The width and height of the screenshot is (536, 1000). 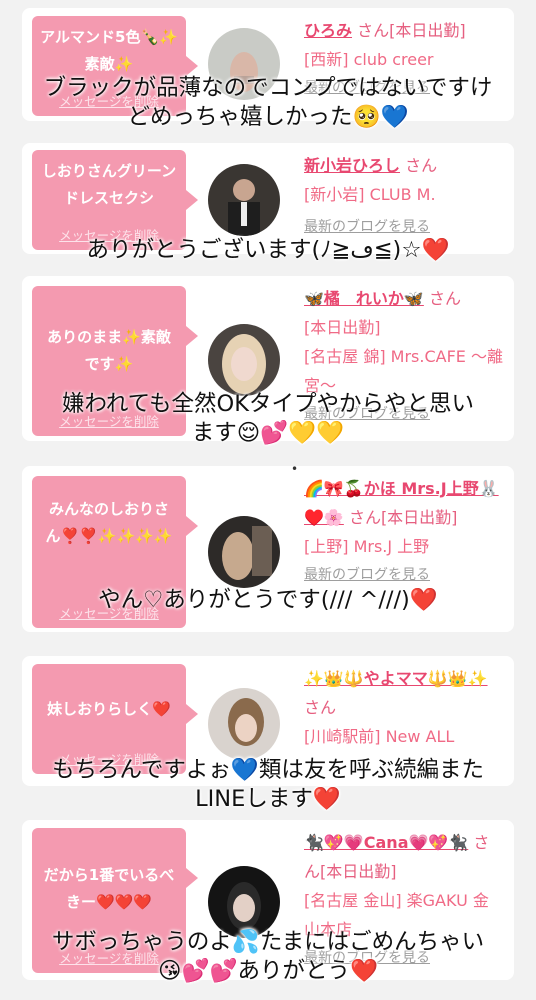 What do you see at coordinates (268, 88) in the screenshot?
I see `reply-caption-line: ブラックが品薄なのでコンプではないですけ` at bounding box center [268, 88].